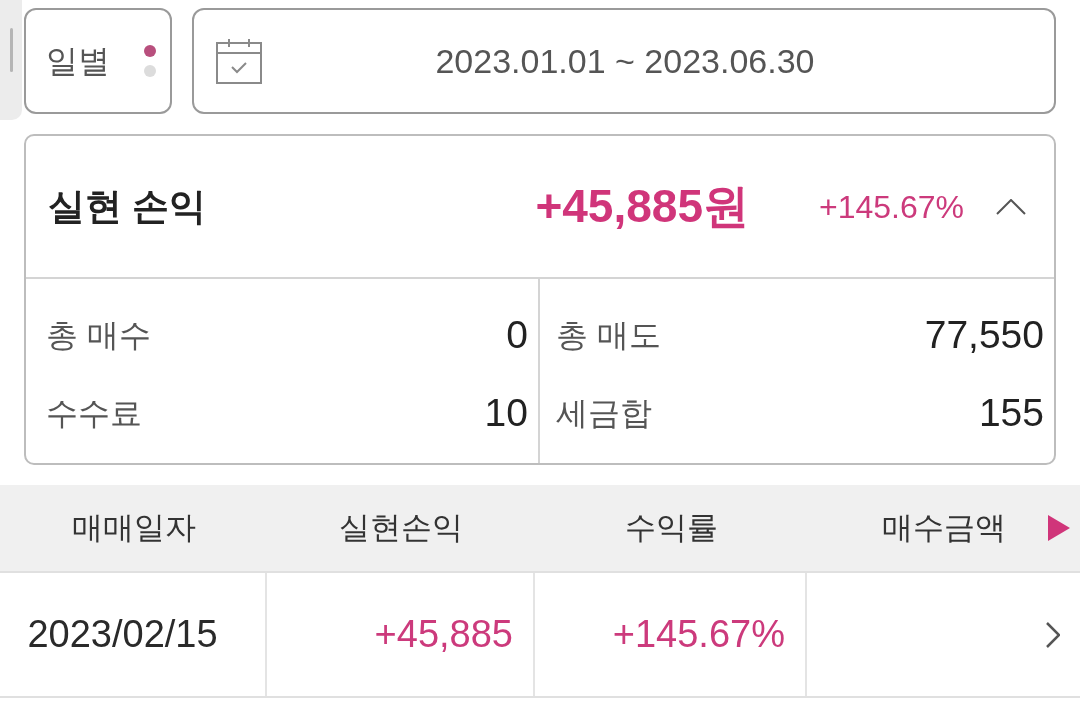  Describe the element at coordinates (642, 206) in the screenshot. I see `profit-amount: +45,885원` at that location.